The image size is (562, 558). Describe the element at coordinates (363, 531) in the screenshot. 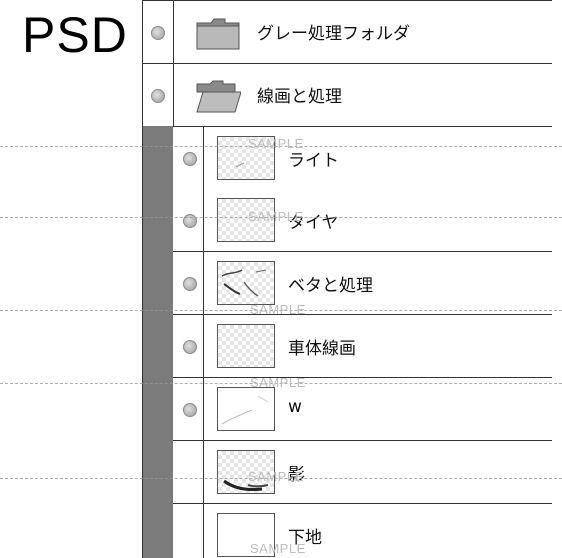

I see `layer-row: 下地` at that location.